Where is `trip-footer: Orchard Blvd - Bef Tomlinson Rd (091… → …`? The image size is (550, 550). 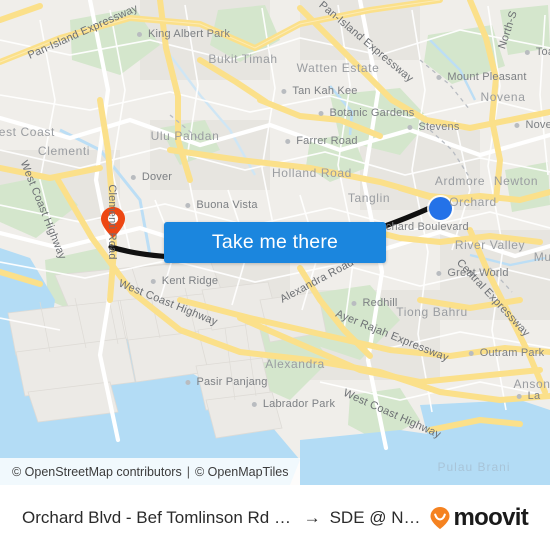 trip-footer: Orchard Blvd - Bef Tomlinson Rd (091… → … is located at coordinates (275, 517).